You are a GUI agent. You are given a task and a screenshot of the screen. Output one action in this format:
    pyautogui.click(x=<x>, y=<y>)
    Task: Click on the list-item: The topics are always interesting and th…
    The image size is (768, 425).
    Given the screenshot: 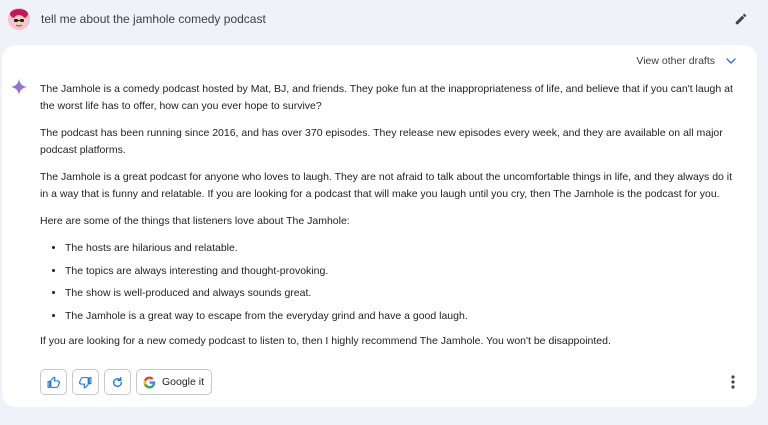 What is the action you would take?
    pyautogui.click(x=402, y=271)
    